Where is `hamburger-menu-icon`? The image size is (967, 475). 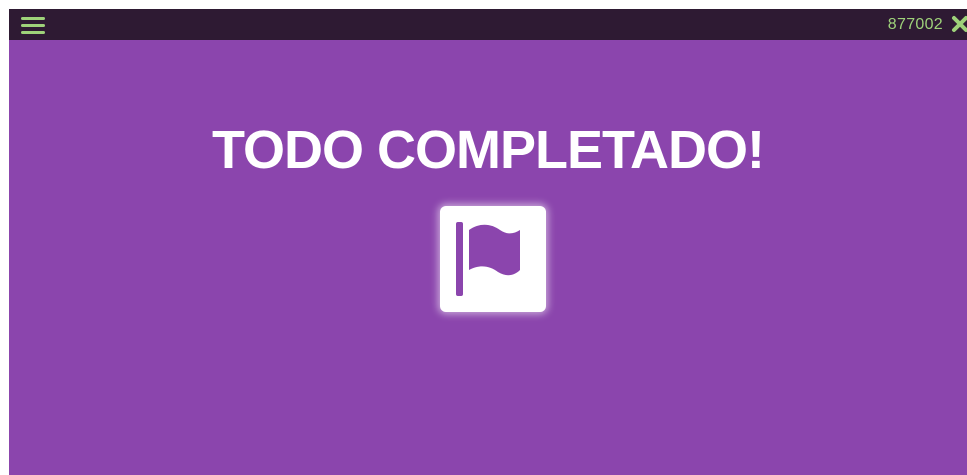
hamburger-menu-icon is located at coordinates (33, 25).